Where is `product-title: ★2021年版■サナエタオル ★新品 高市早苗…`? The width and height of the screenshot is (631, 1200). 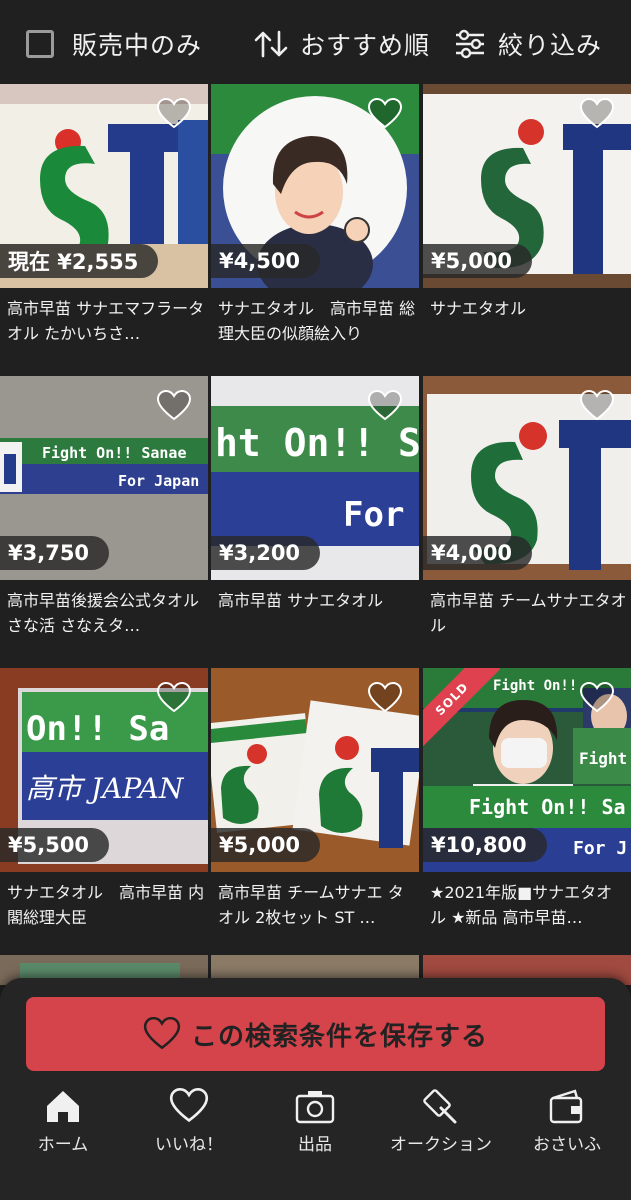
product-title: ★2021年版■サナエタオル ★新品 高市早苗… is located at coordinates (521, 905).